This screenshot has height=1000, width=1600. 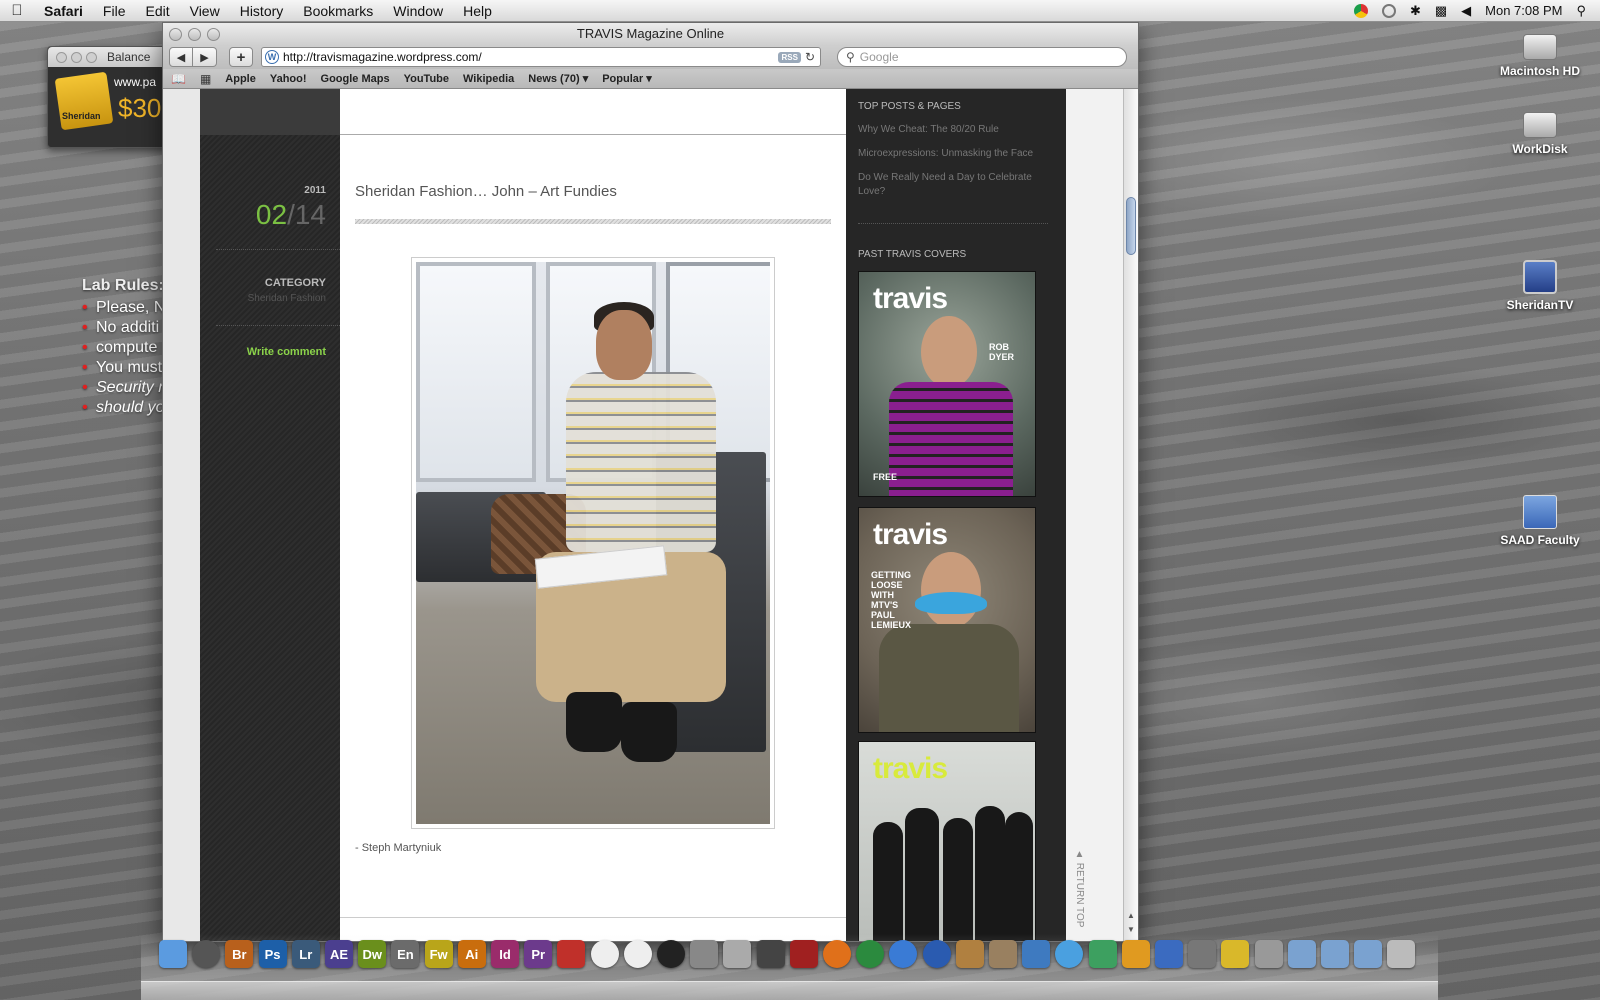 I want to click on dock-network-icon, so click(x=936, y=954).